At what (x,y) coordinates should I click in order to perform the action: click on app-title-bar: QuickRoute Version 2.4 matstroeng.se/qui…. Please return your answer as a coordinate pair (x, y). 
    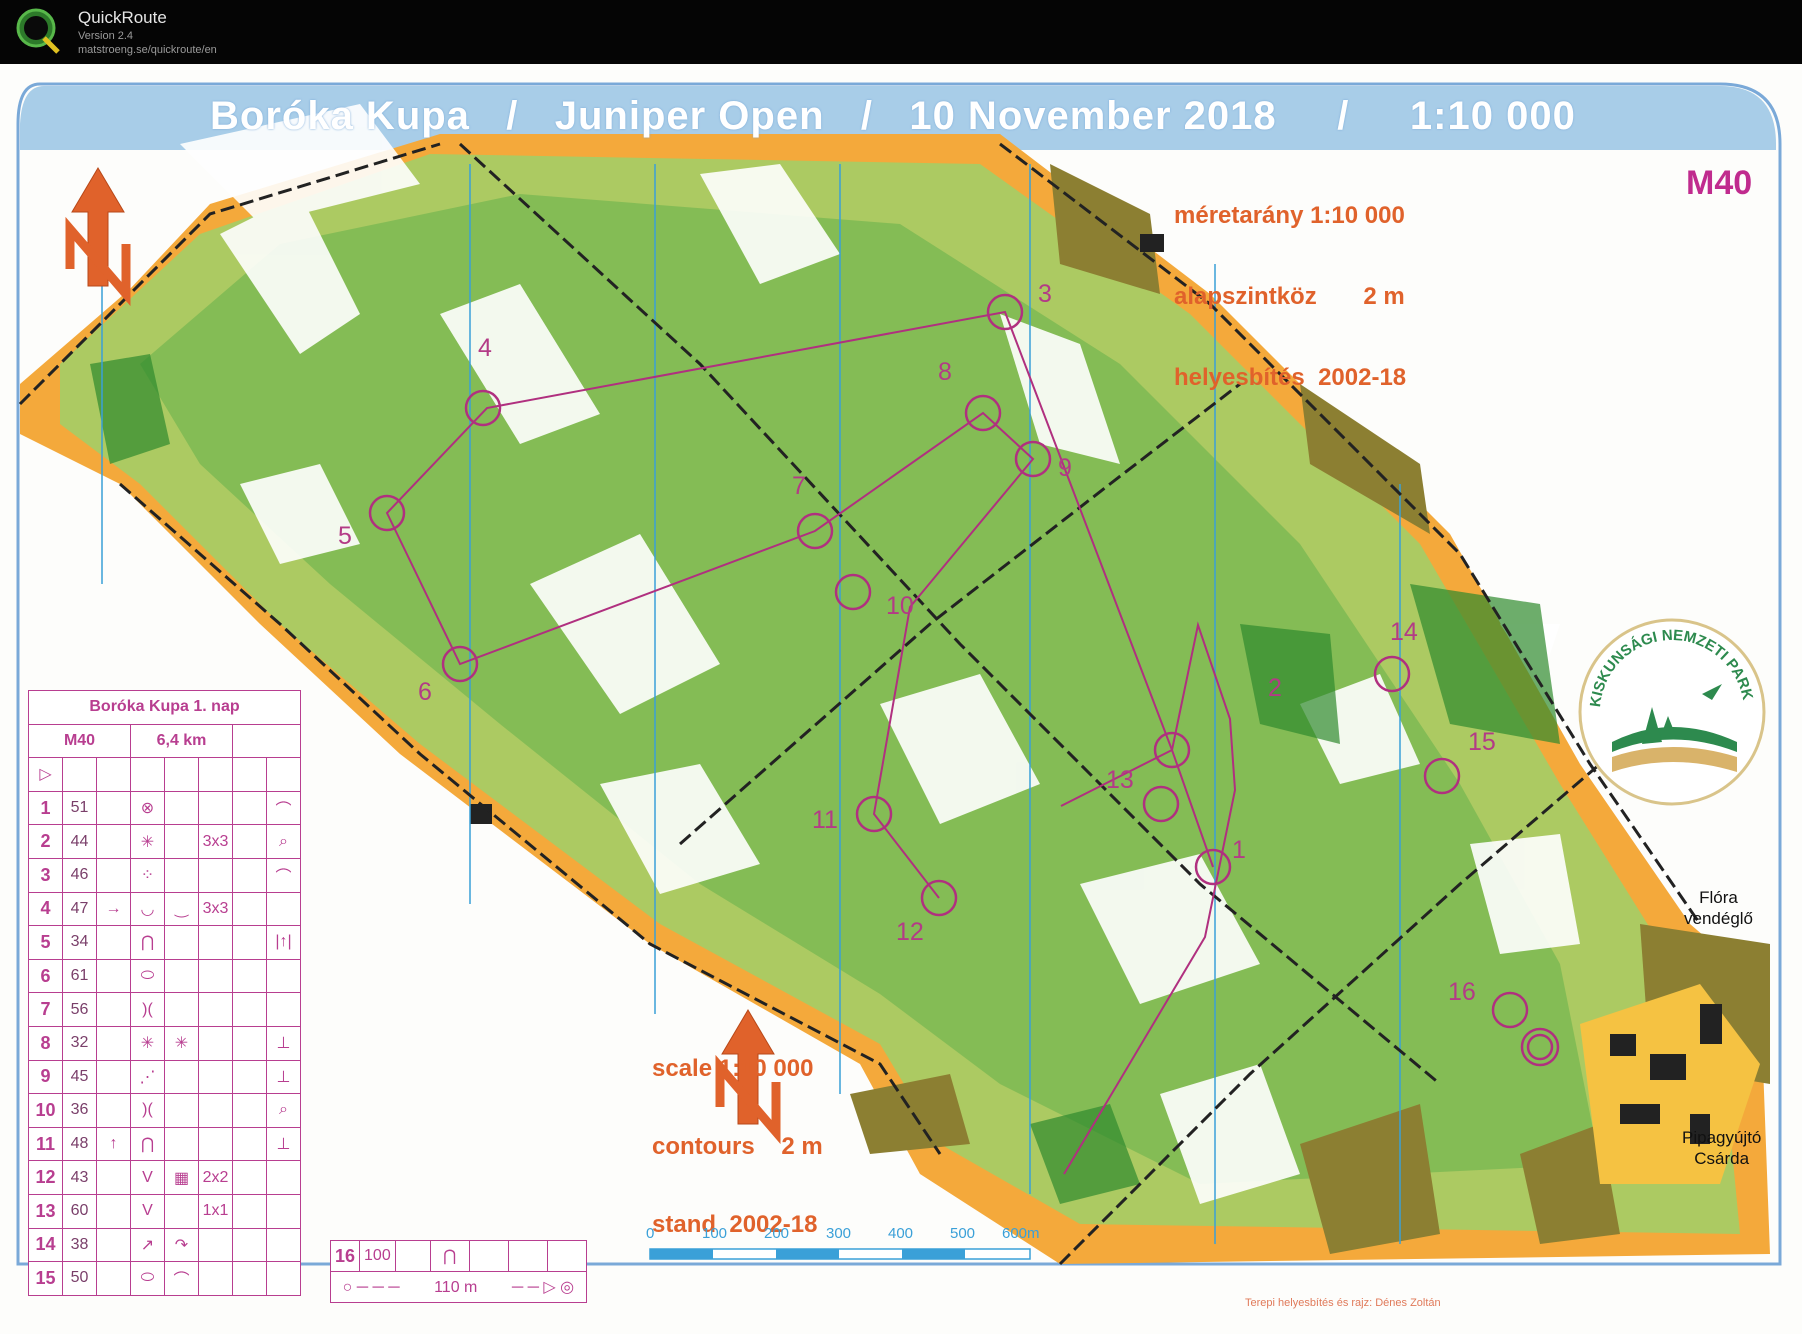
    Looking at the image, I should click on (901, 32).